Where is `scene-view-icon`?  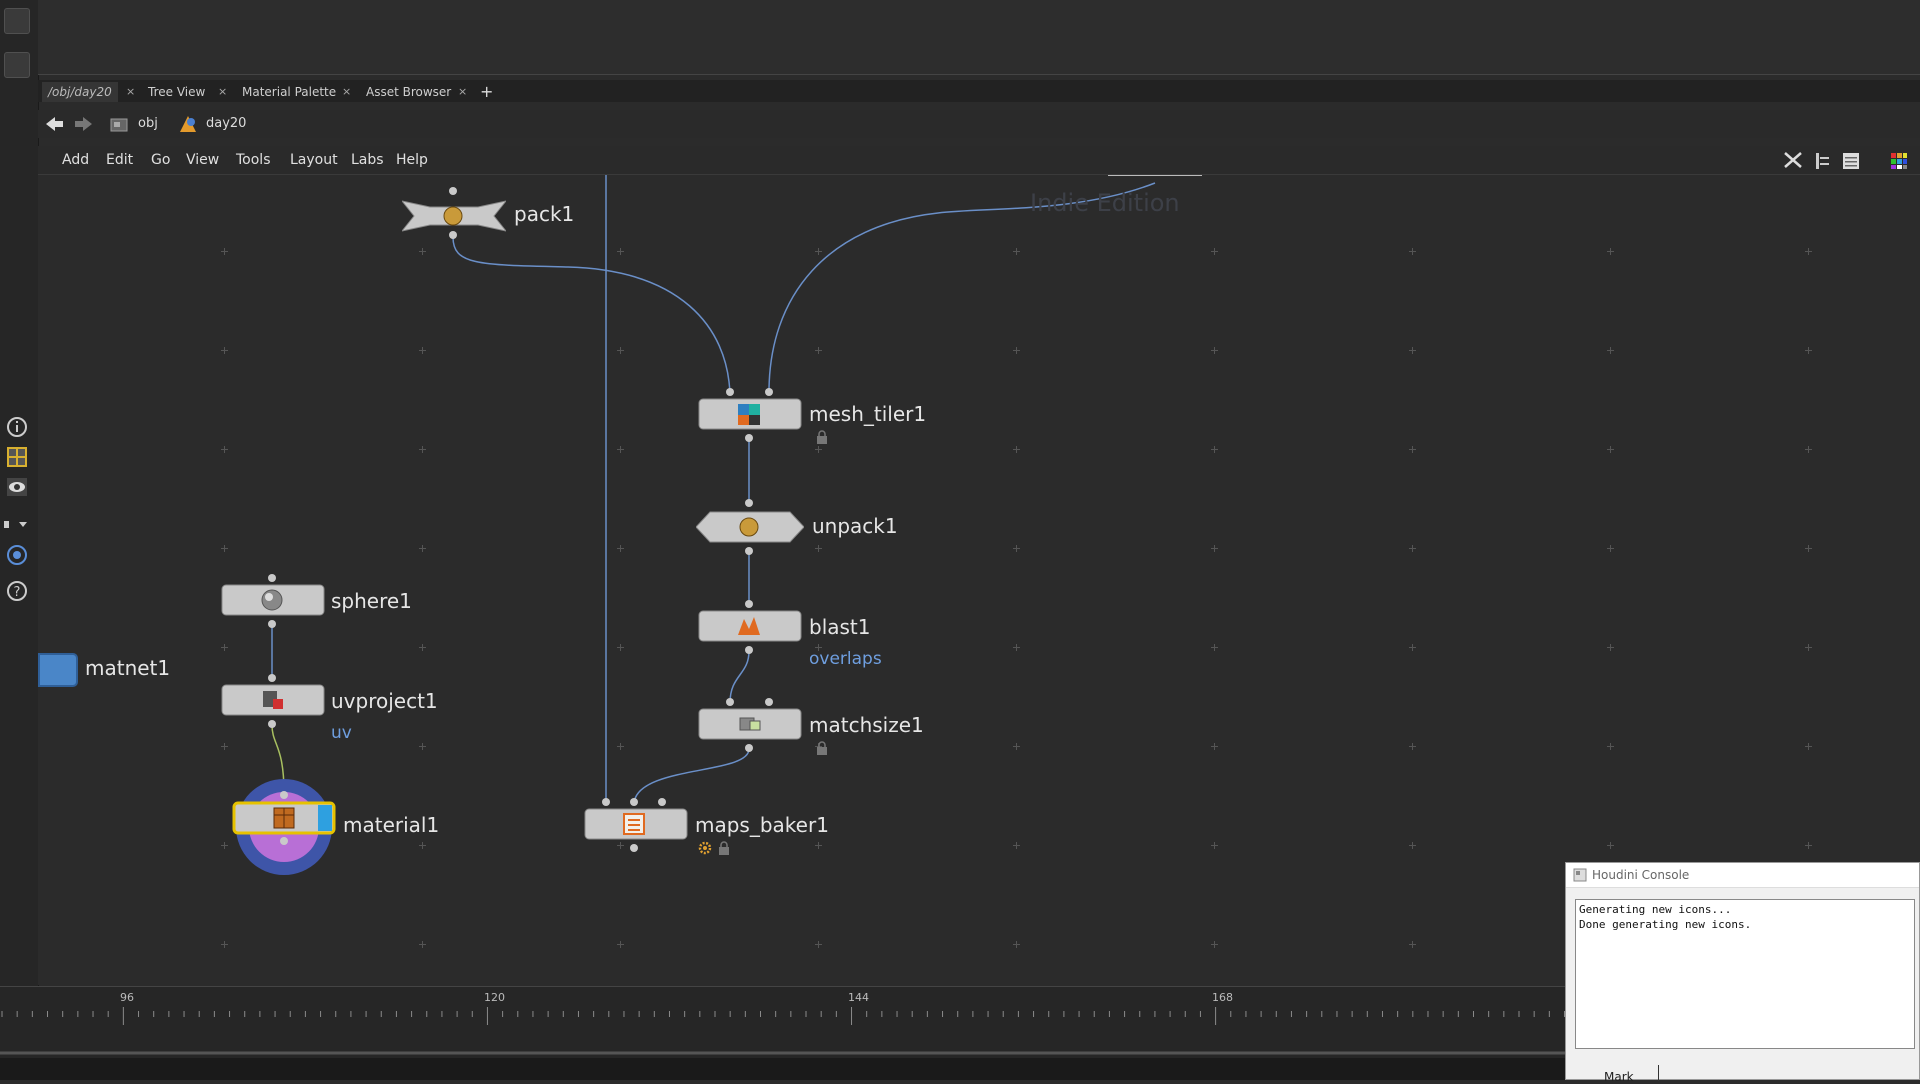
scene-view-icon is located at coordinates (17, 21).